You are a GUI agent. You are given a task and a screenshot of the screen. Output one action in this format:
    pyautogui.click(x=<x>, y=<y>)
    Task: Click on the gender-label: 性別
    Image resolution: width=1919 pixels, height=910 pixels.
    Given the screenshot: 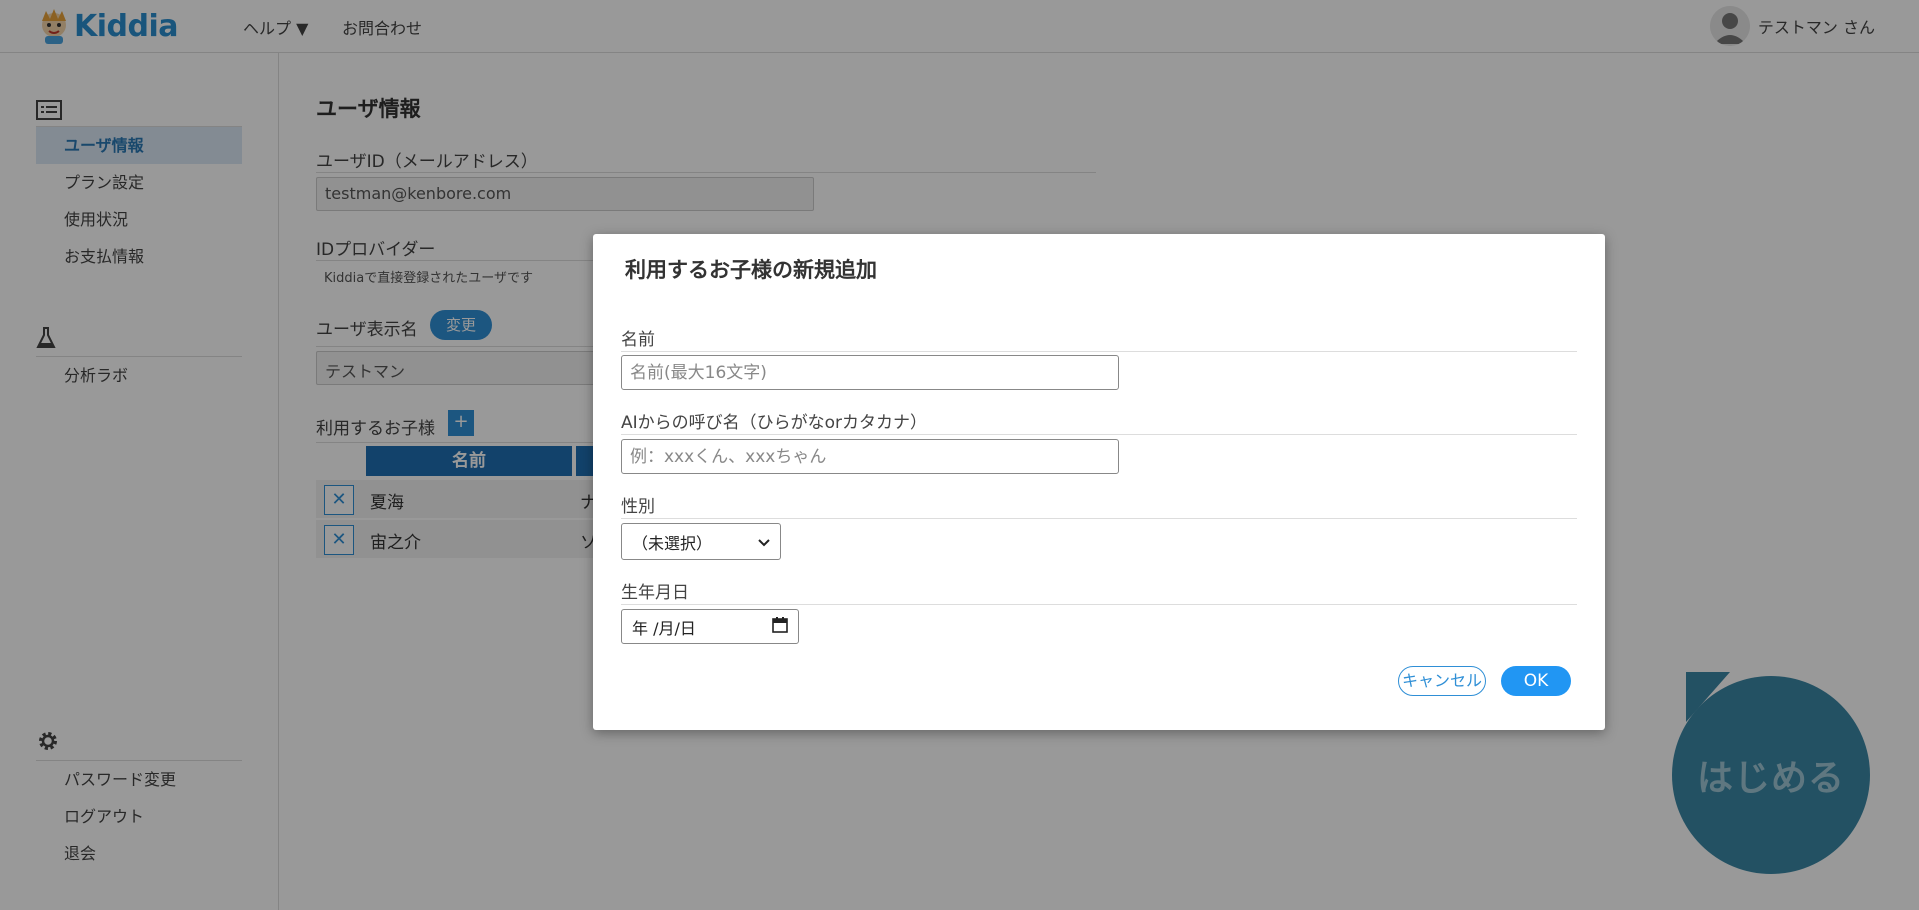 What is the action you would take?
    pyautogui.click(x=638, y=507)
    